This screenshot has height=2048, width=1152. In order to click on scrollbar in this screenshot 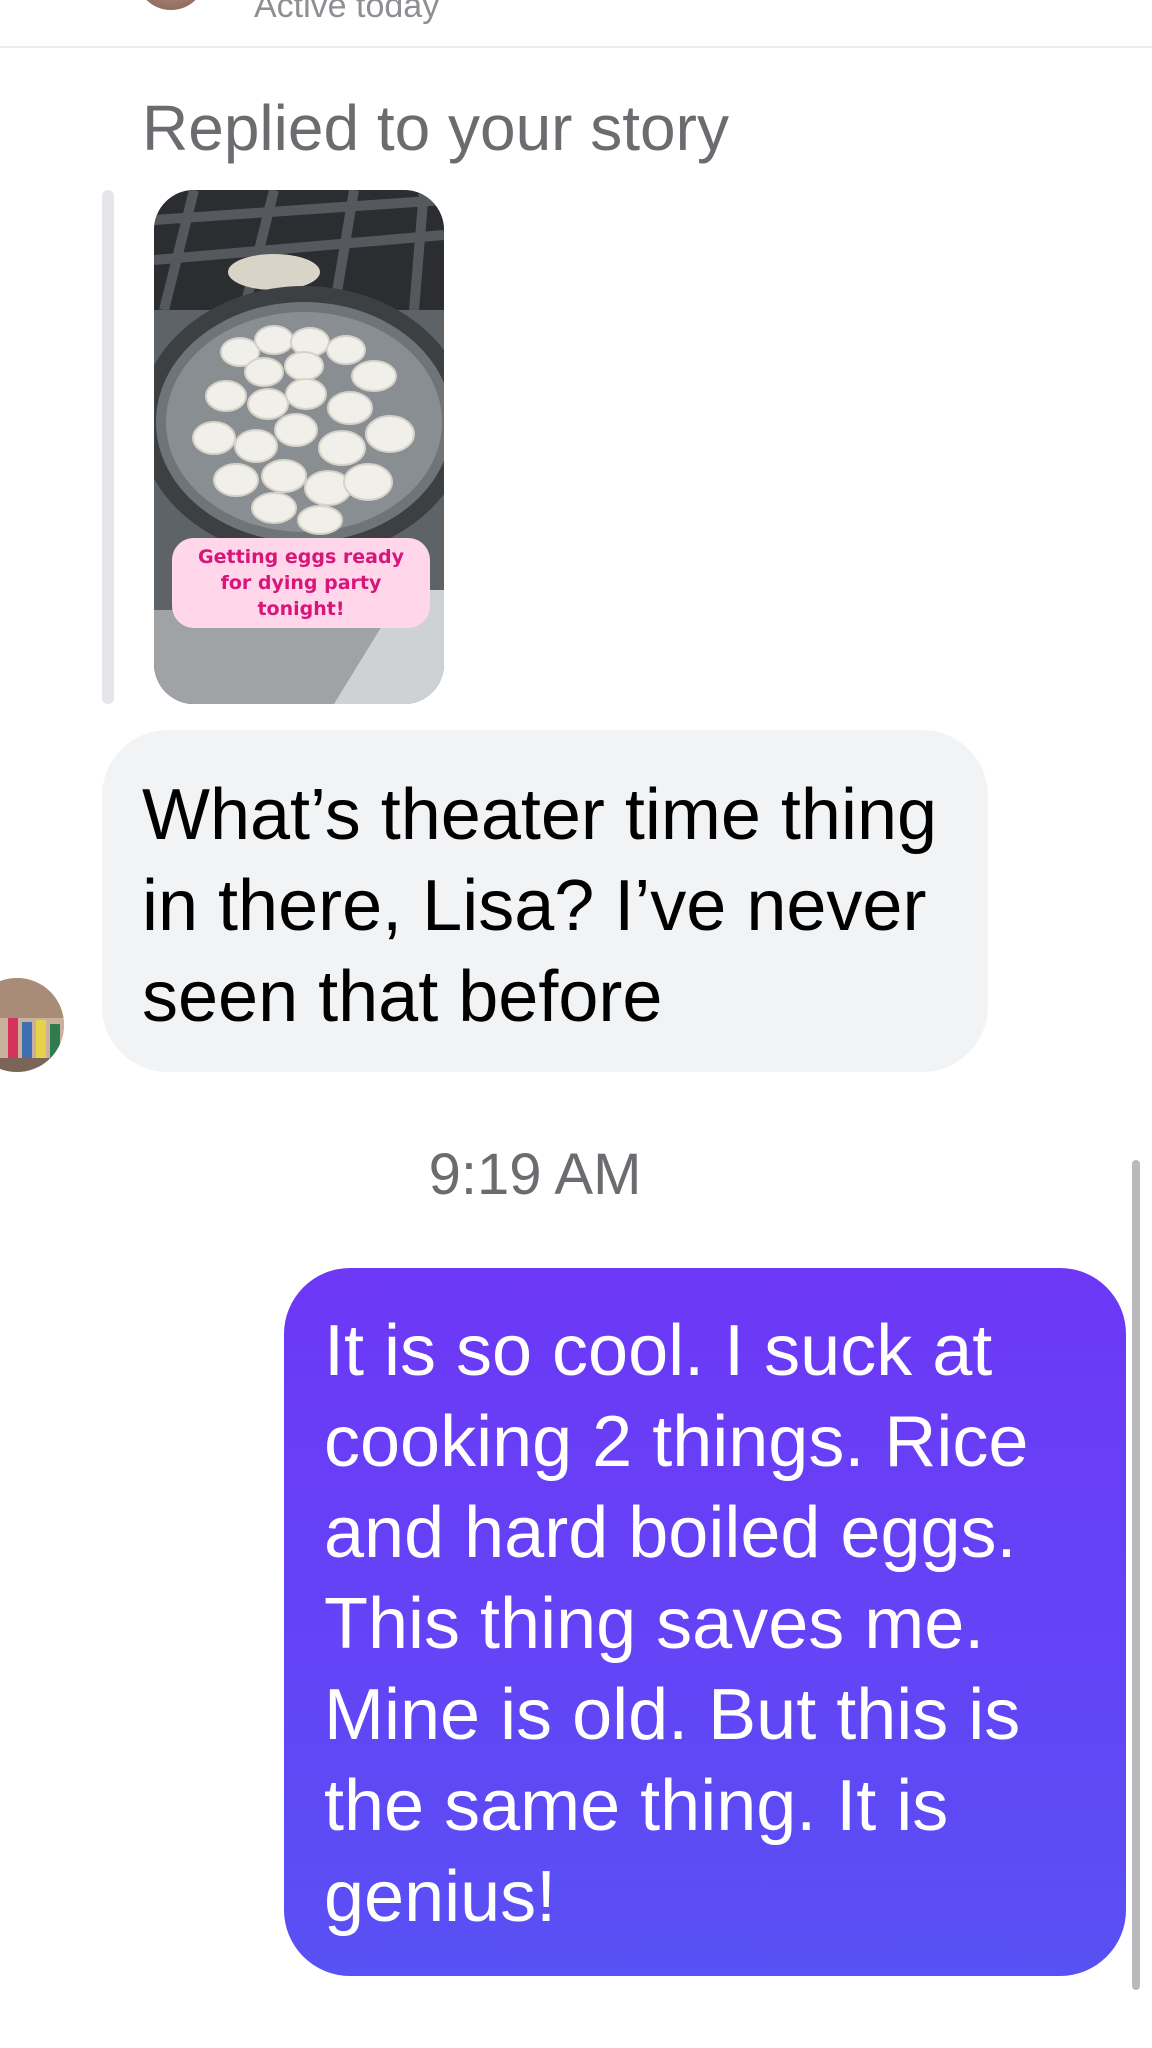, I will do `click(1136, 1575)`.